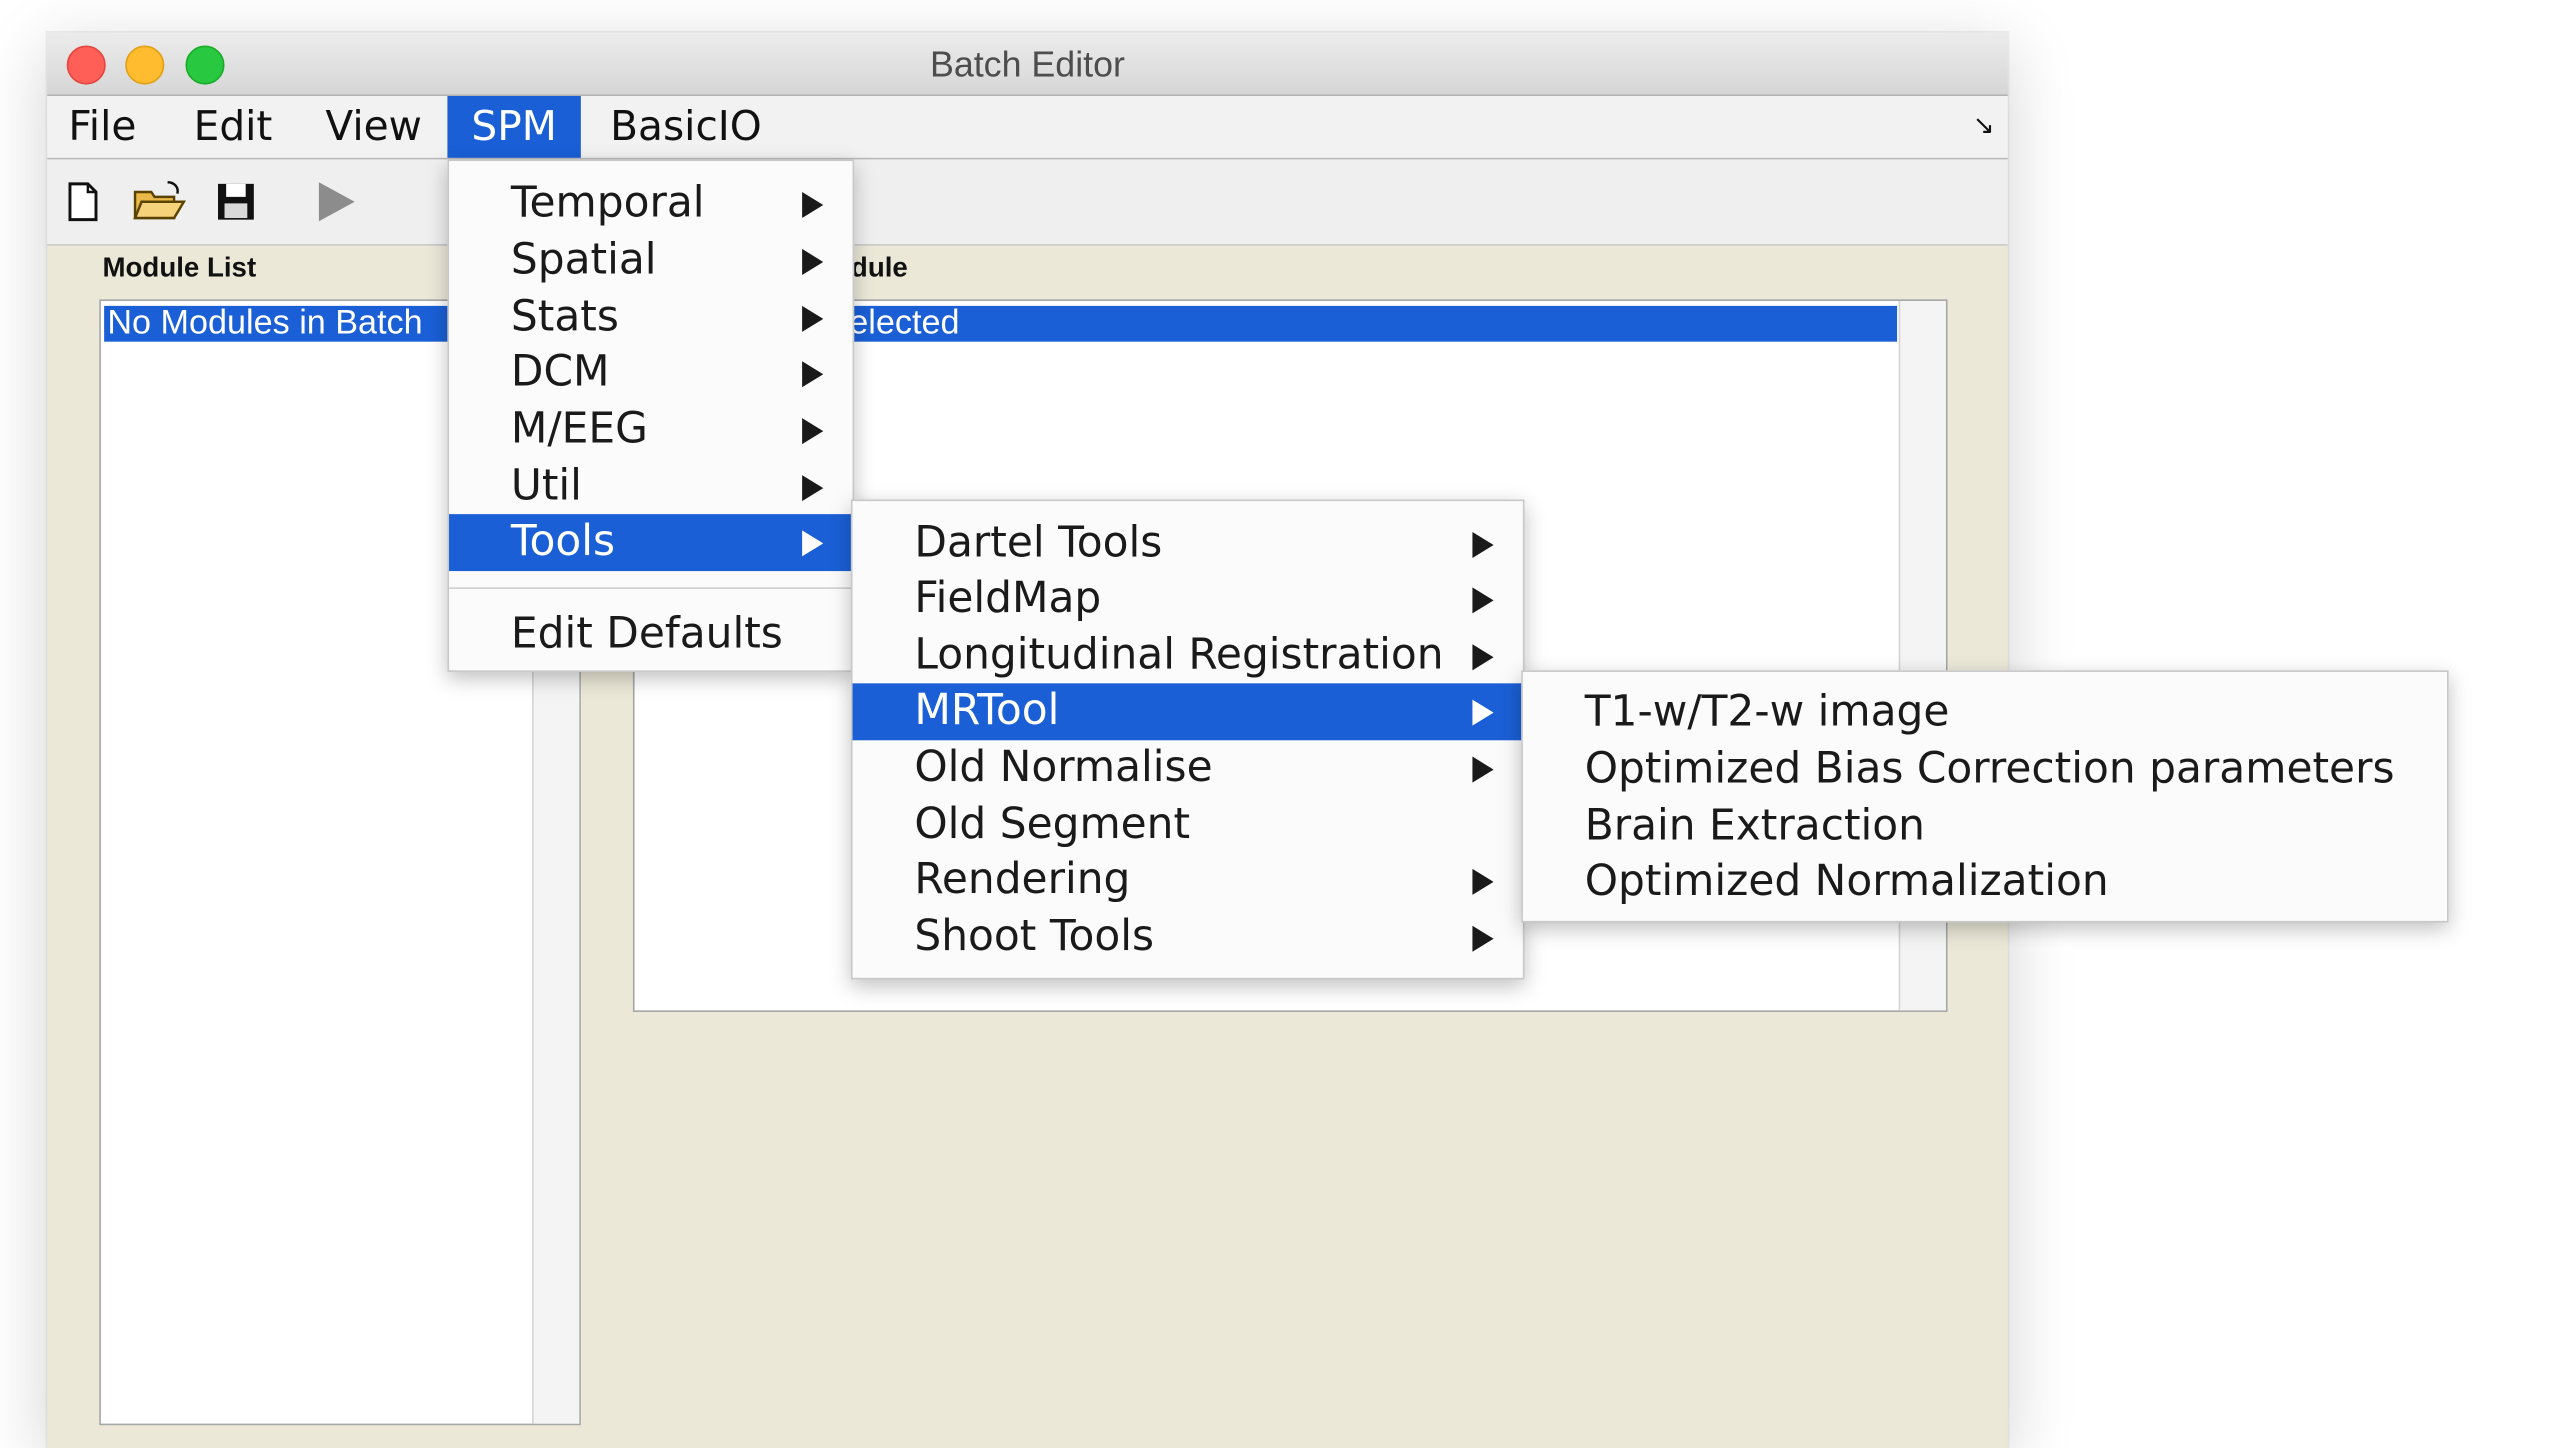  I want to click on toolbar, so click(1027, 202).